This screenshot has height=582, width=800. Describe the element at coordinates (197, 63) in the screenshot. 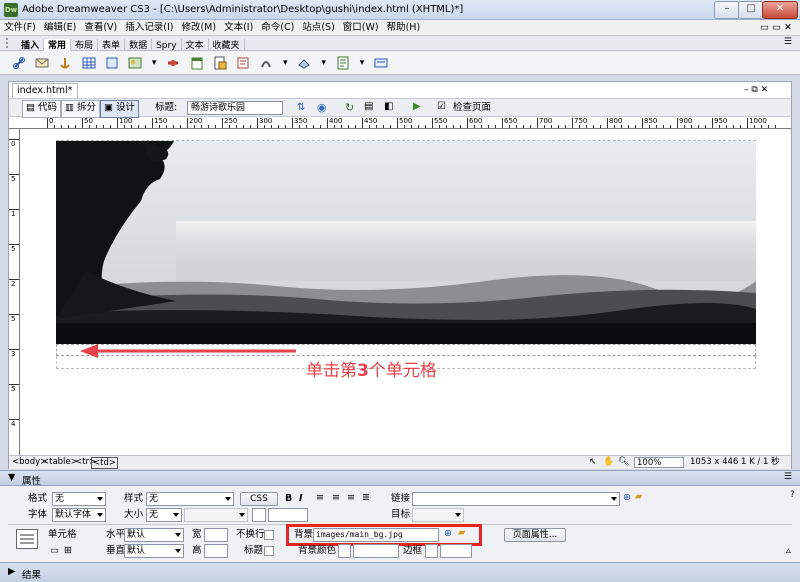

I see `date-icon` at that location.